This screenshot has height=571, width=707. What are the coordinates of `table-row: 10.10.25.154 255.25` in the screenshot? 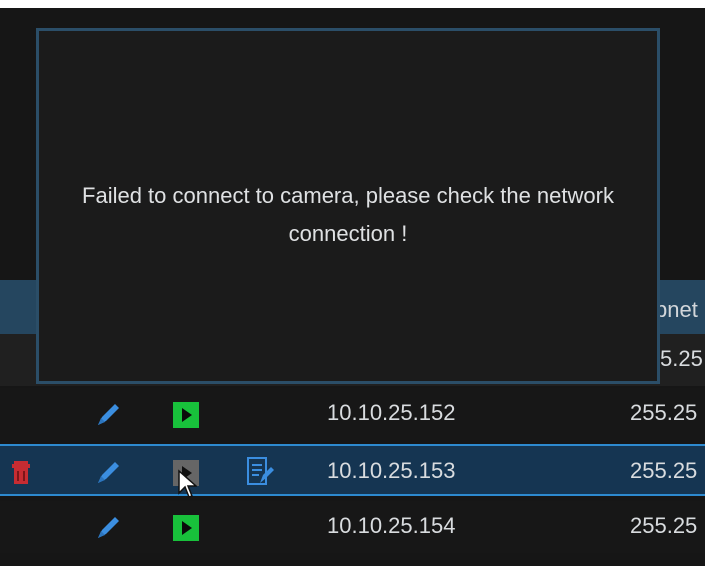 It's located at (352, 527).